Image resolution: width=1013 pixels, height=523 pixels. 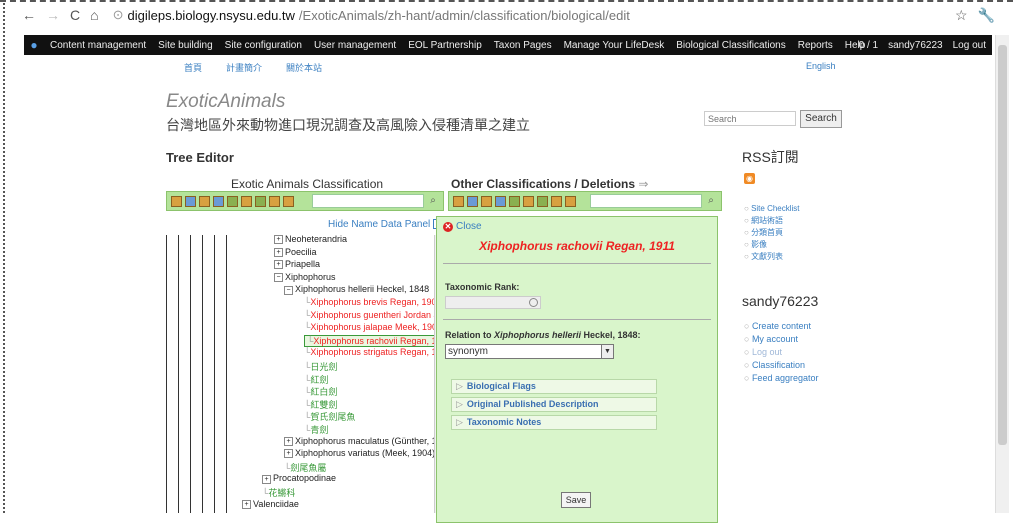 I want to click on tree-node: + Neoheterandria, so click(x=310, y=240).